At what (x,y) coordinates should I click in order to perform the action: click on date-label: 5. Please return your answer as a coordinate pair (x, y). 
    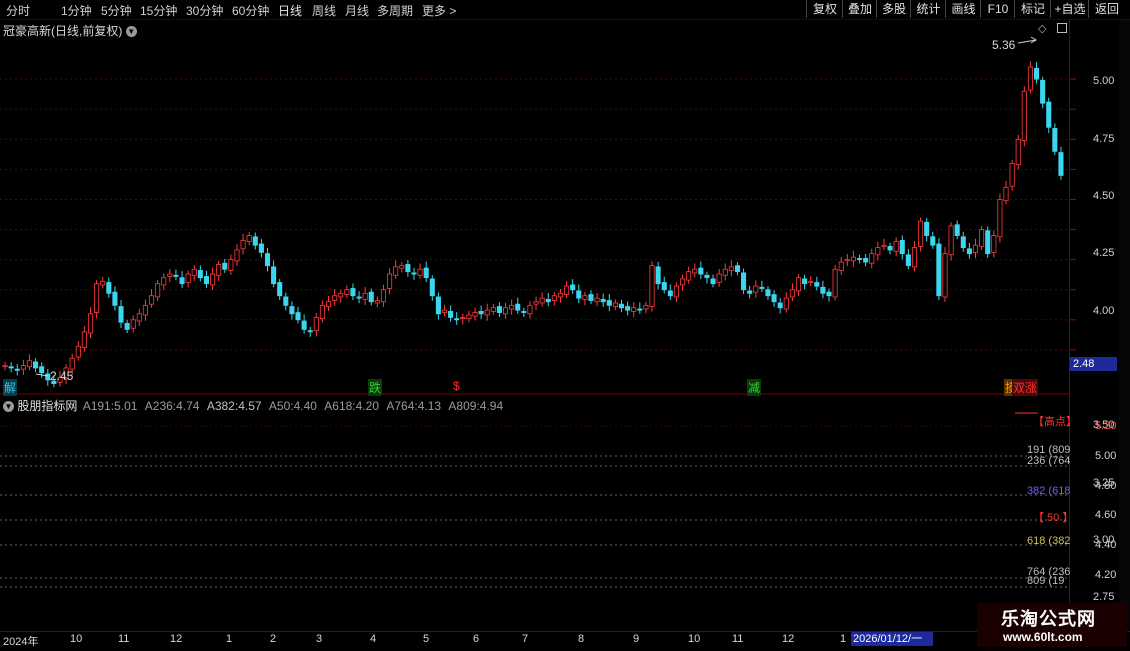
    Looking at the image, I should click on (426, 639).